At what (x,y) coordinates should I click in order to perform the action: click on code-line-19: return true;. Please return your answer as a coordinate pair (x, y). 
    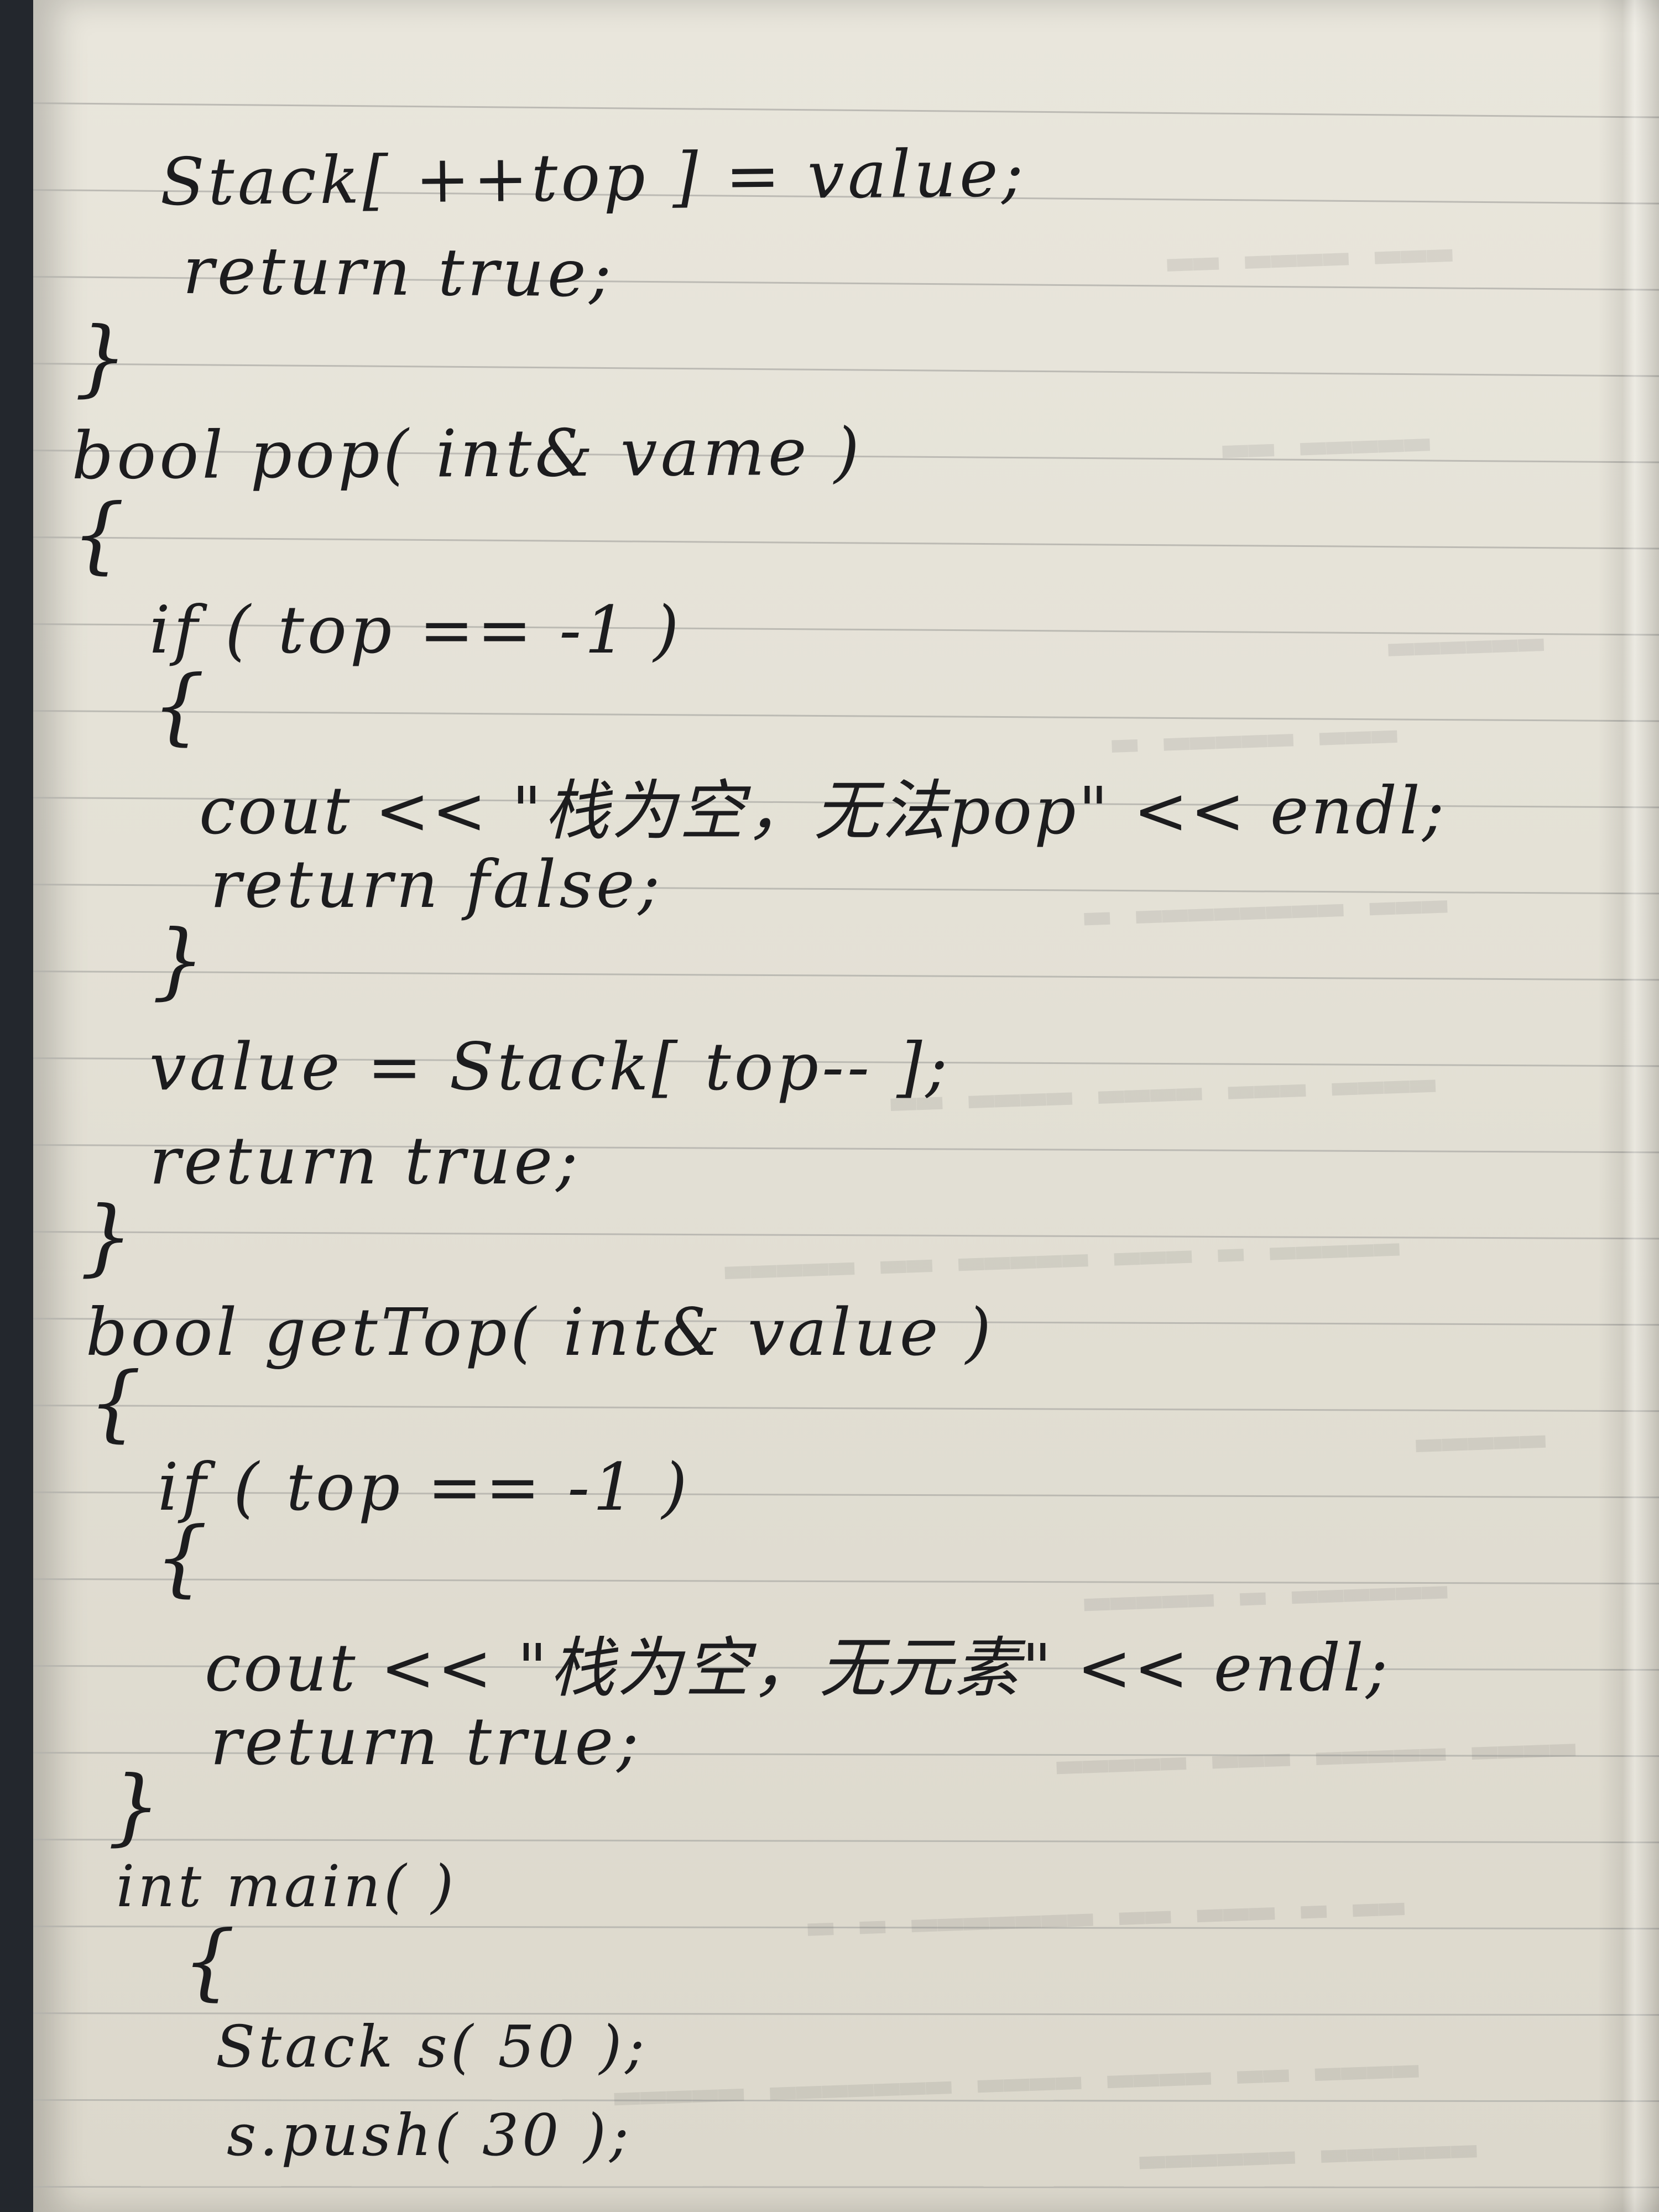
    Looking at the image, I should click on (426, 1742).